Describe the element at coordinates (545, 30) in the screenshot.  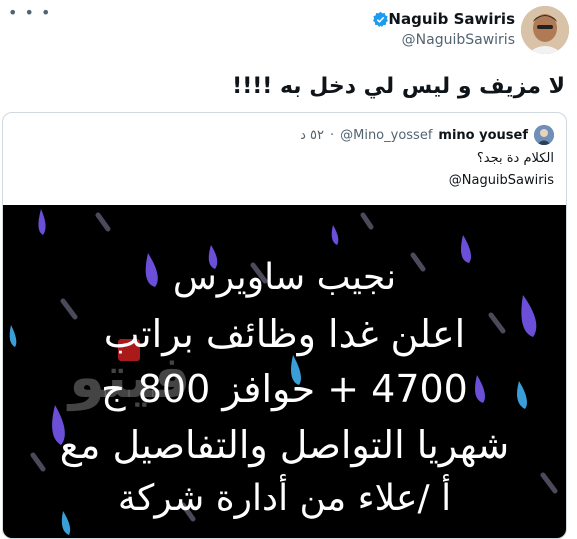
I see `author-avatar` at that location.